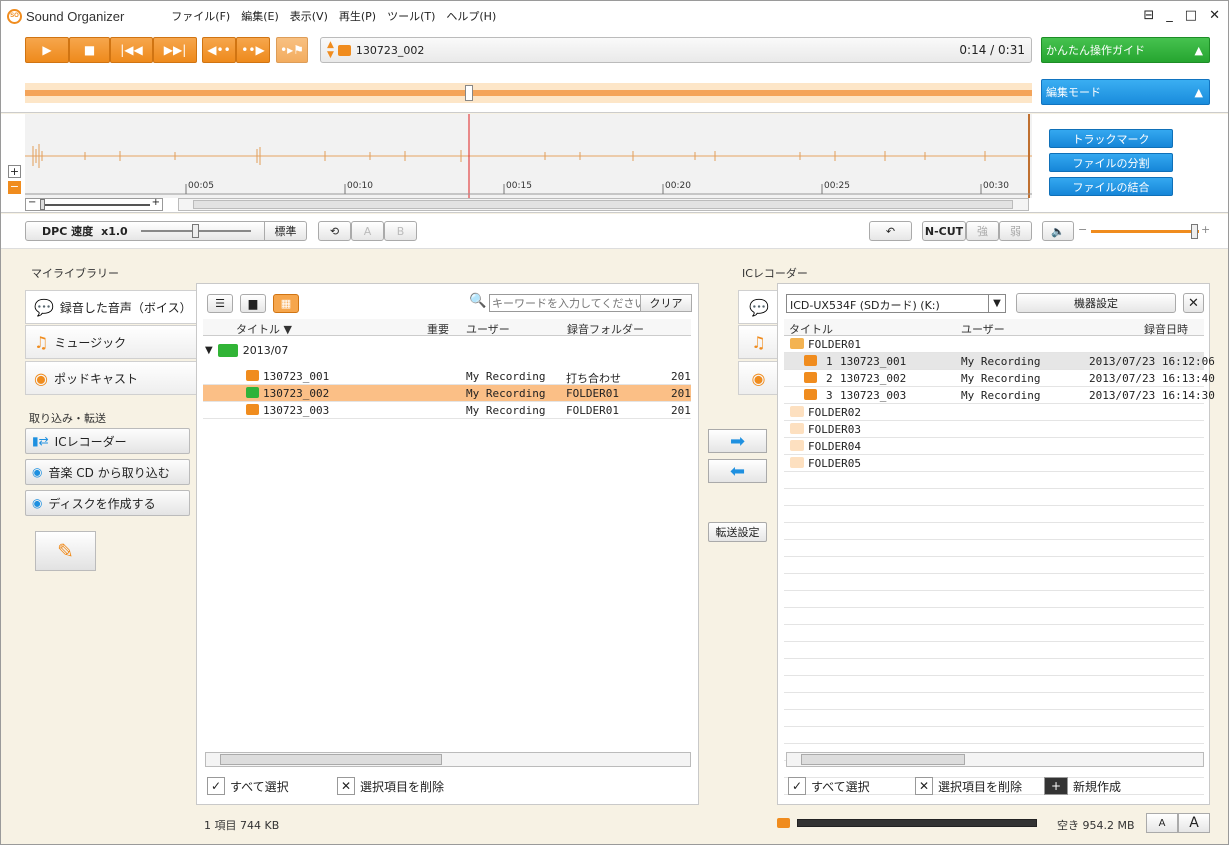  Describe the element at coordinates (357, 16) in the screenshot. I see `menu-play: 再生(P)` at that location.